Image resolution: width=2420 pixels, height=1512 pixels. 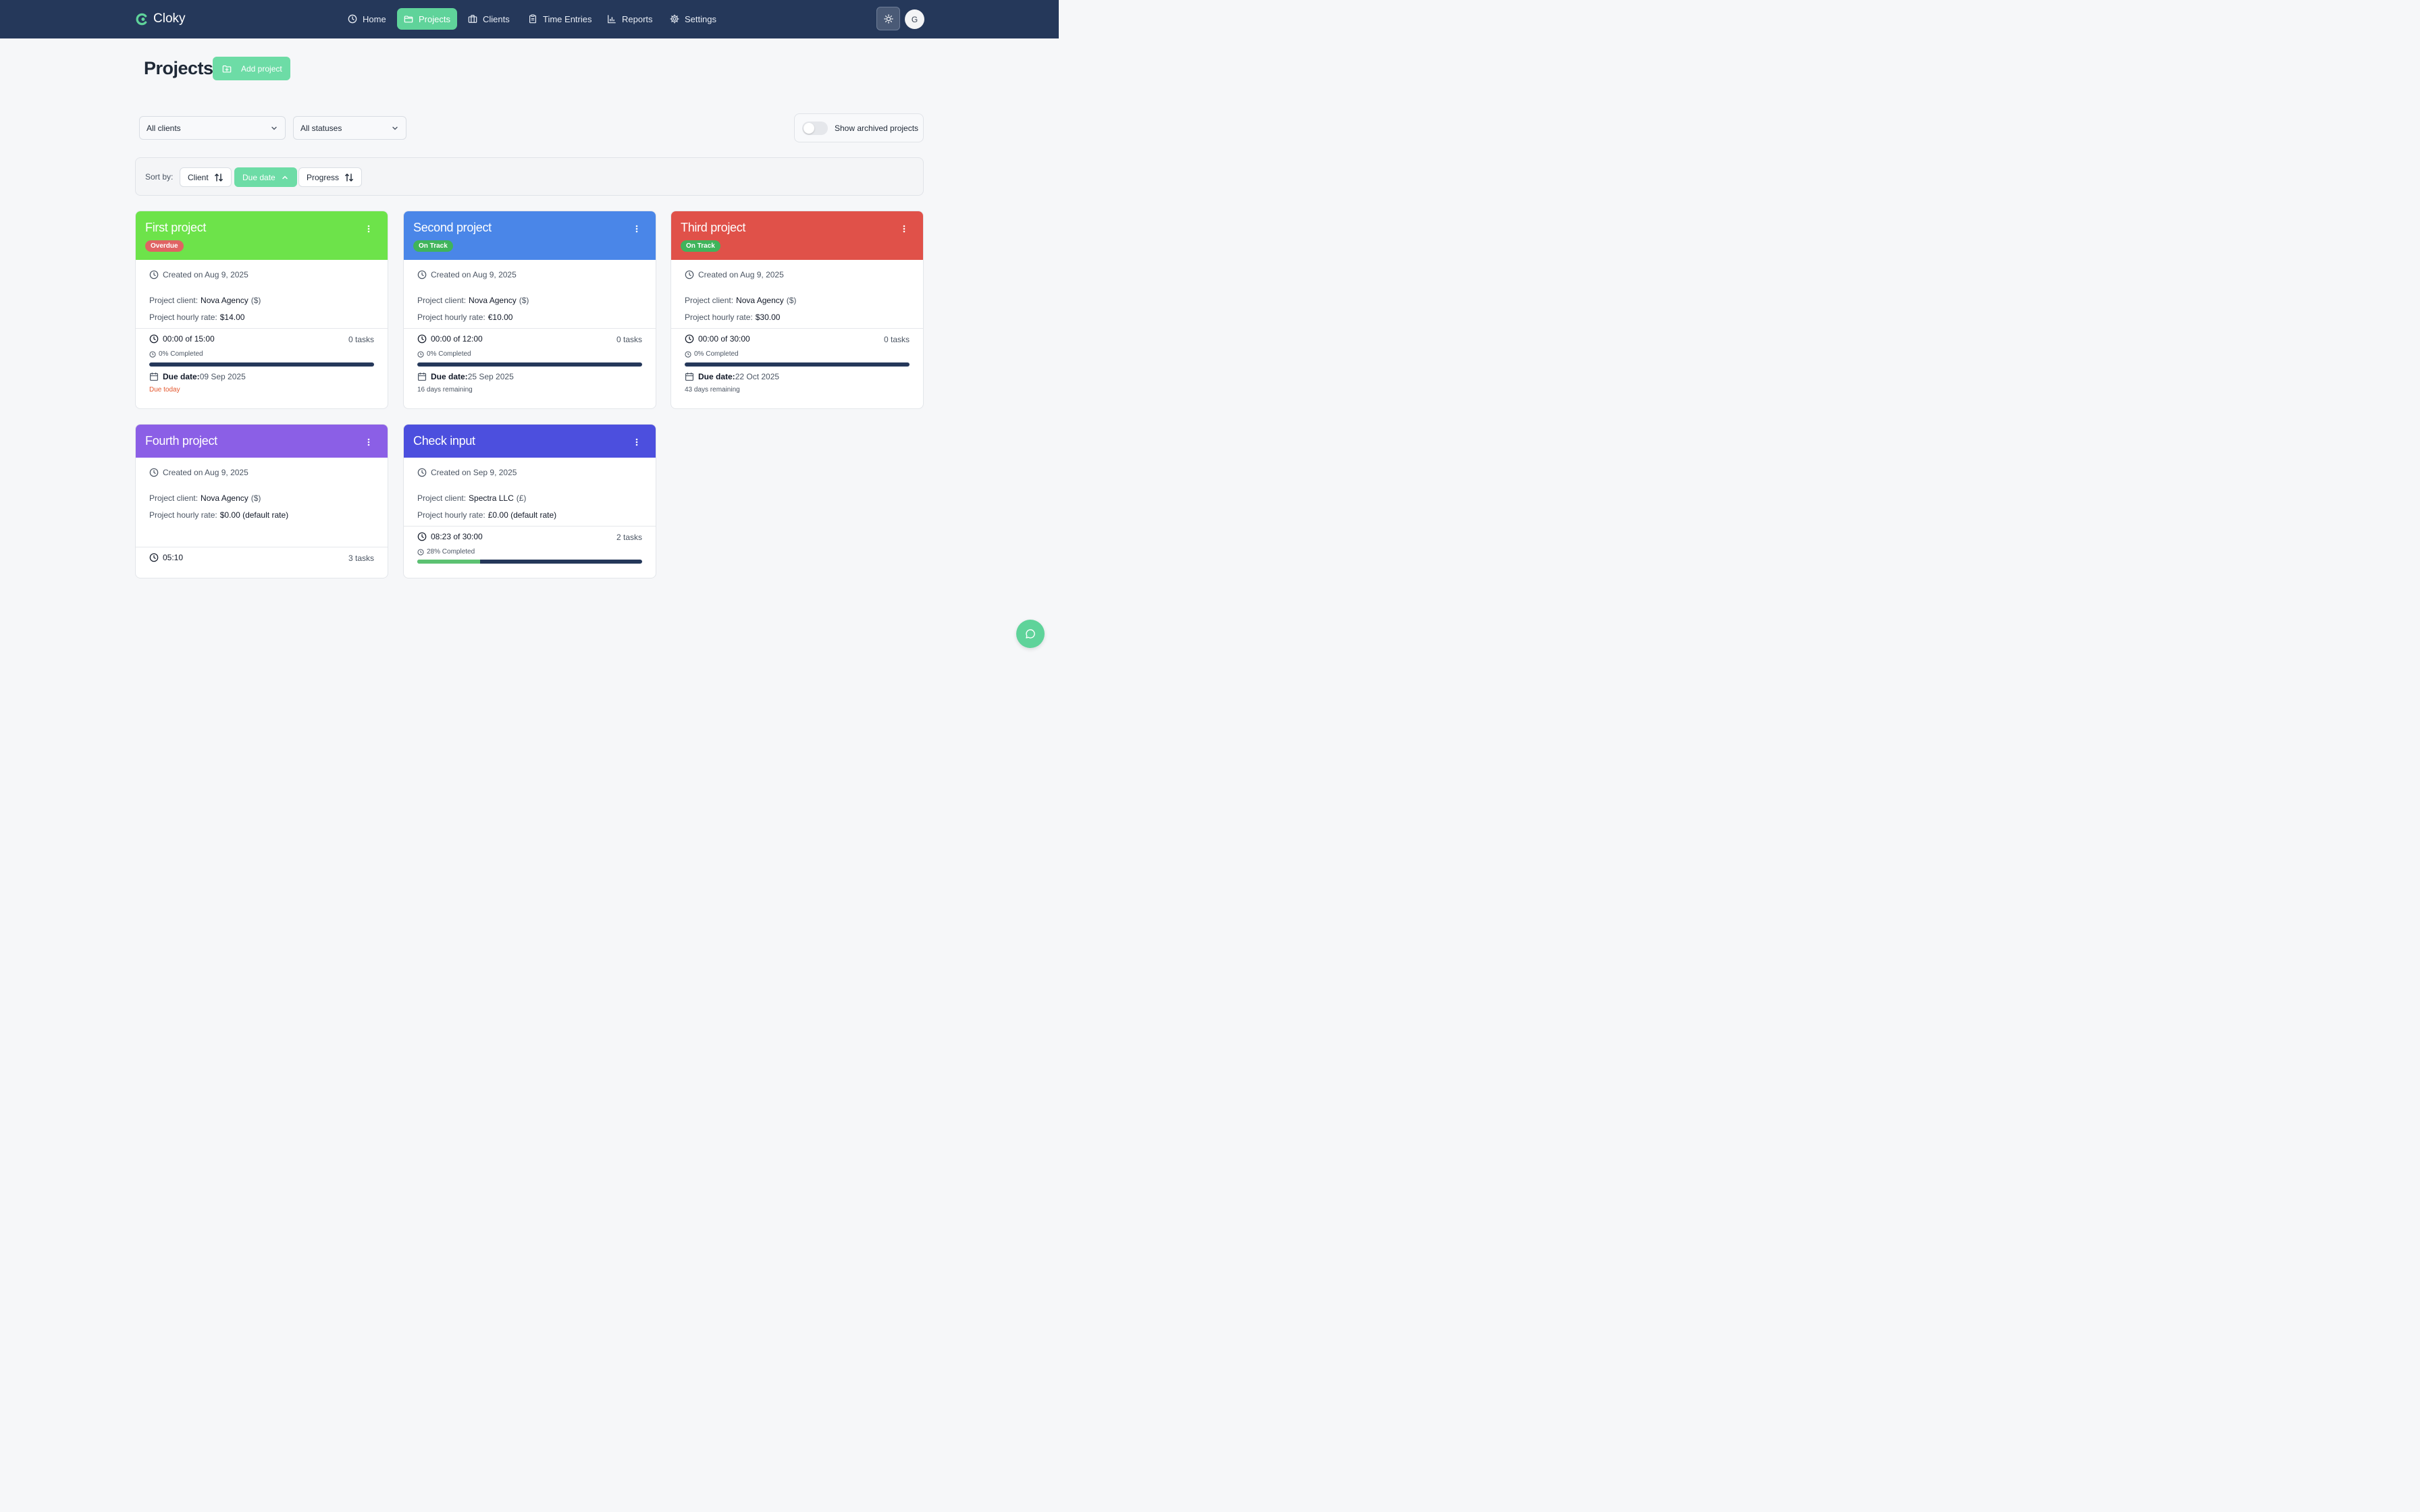 What do you see at coordinates (529, 176) in the screenshot?
I see `sort-bar: Sort by: Client Due date Progress` at bounding box center [529, 176].